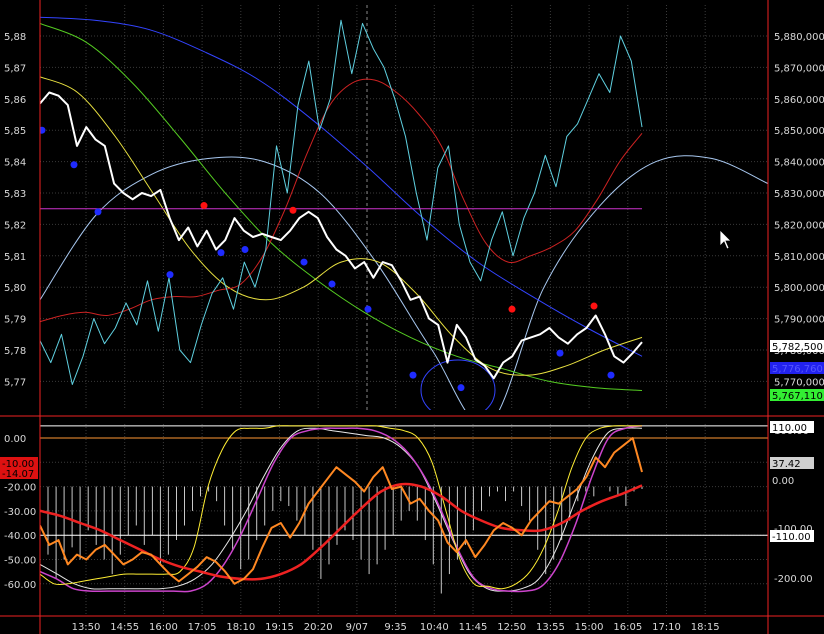 This screenshot has height=634, width=824. Describe the element at coordinates (395, 627) in the screenshot. I see `time-axis-label: 9:35` at that location.